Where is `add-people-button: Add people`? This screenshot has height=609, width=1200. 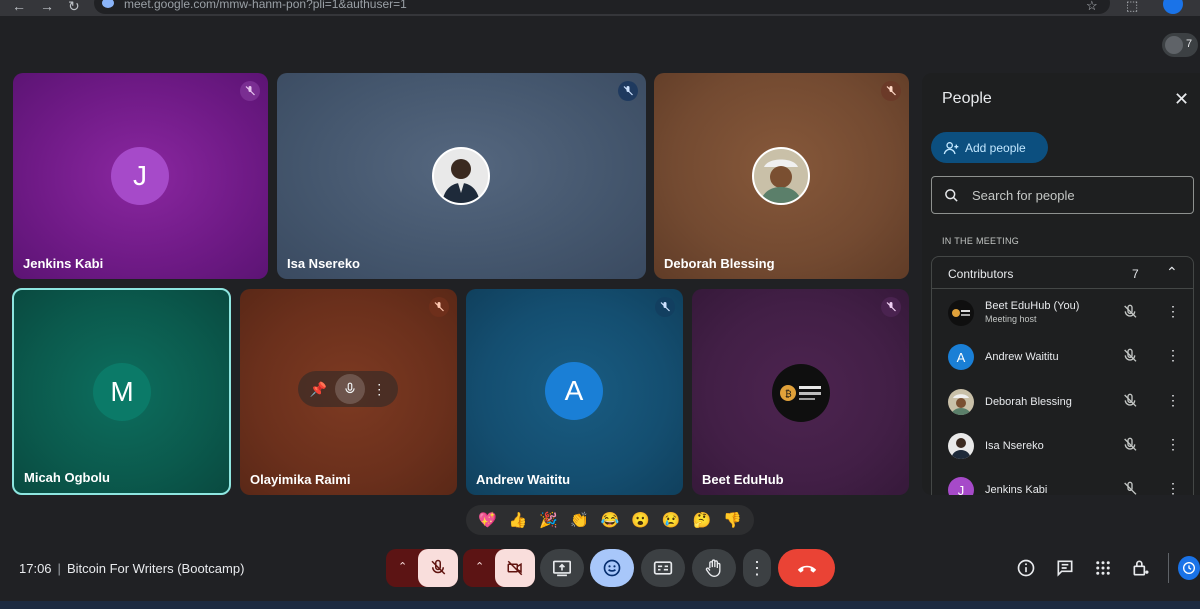
add-people-button: Add people is located at coordinates (989, 147).